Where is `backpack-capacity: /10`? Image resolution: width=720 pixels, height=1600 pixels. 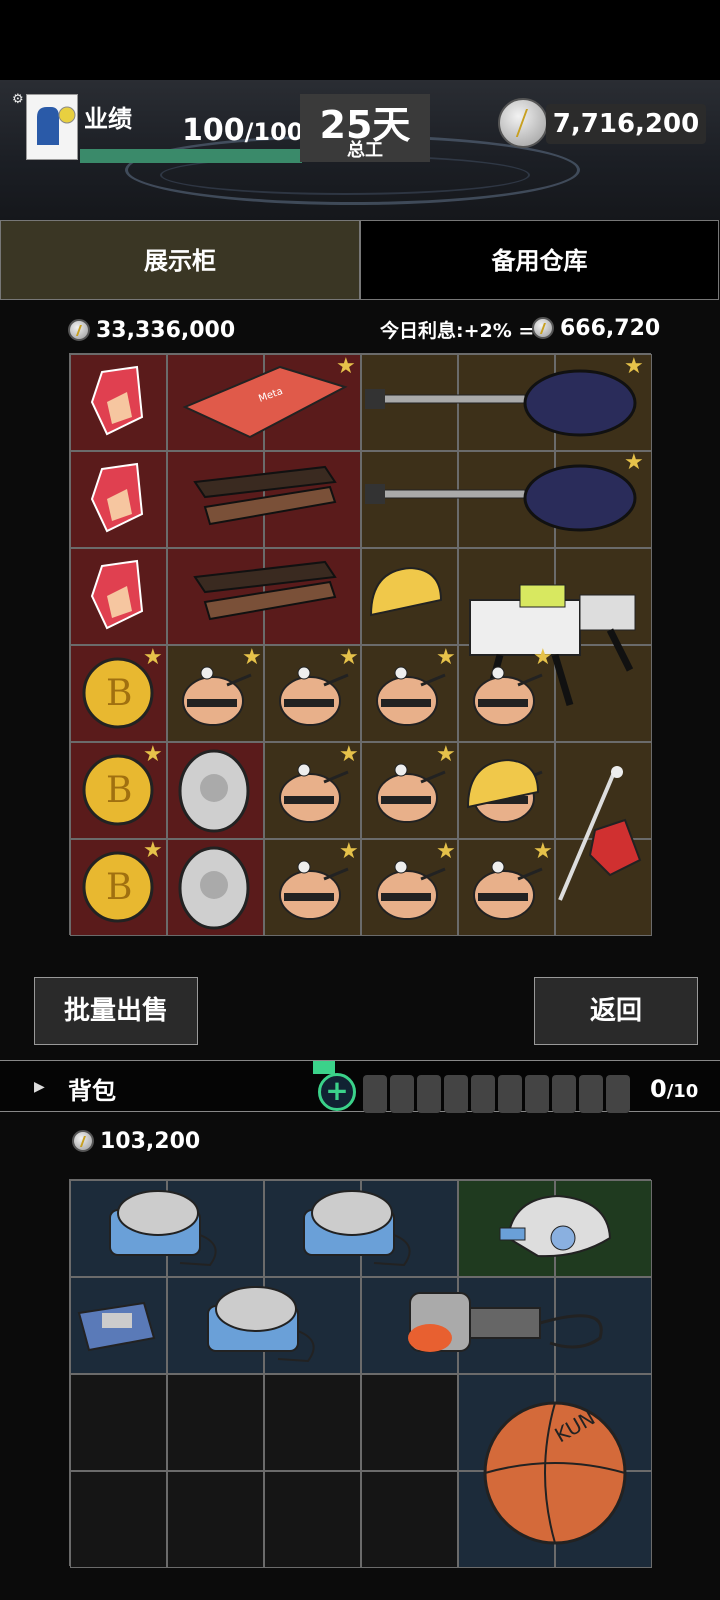 backpack-capacity: /10 is located at coordinates (682, 1091).